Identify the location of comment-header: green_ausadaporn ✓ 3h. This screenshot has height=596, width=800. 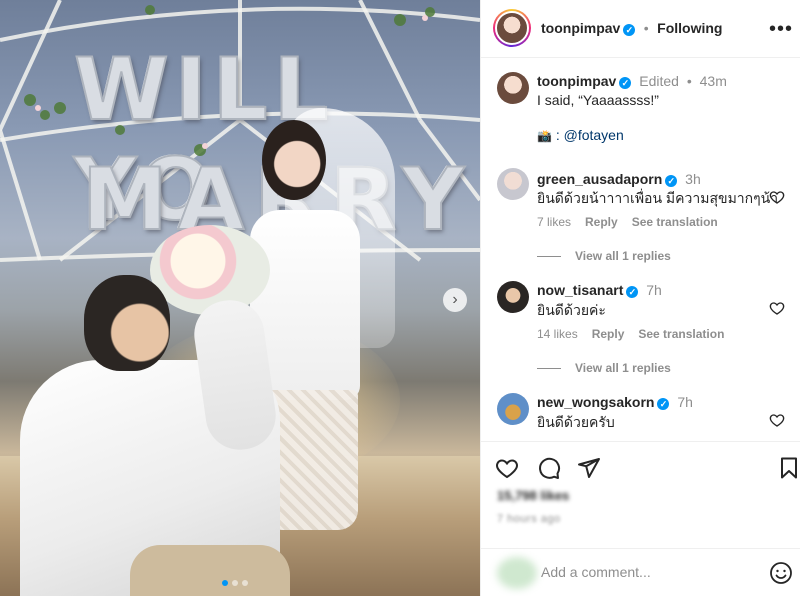
(619, 179).